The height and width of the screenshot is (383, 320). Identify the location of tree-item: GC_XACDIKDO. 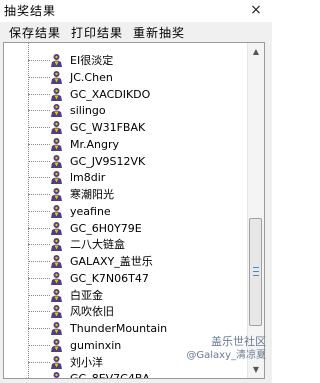
(126, 94).